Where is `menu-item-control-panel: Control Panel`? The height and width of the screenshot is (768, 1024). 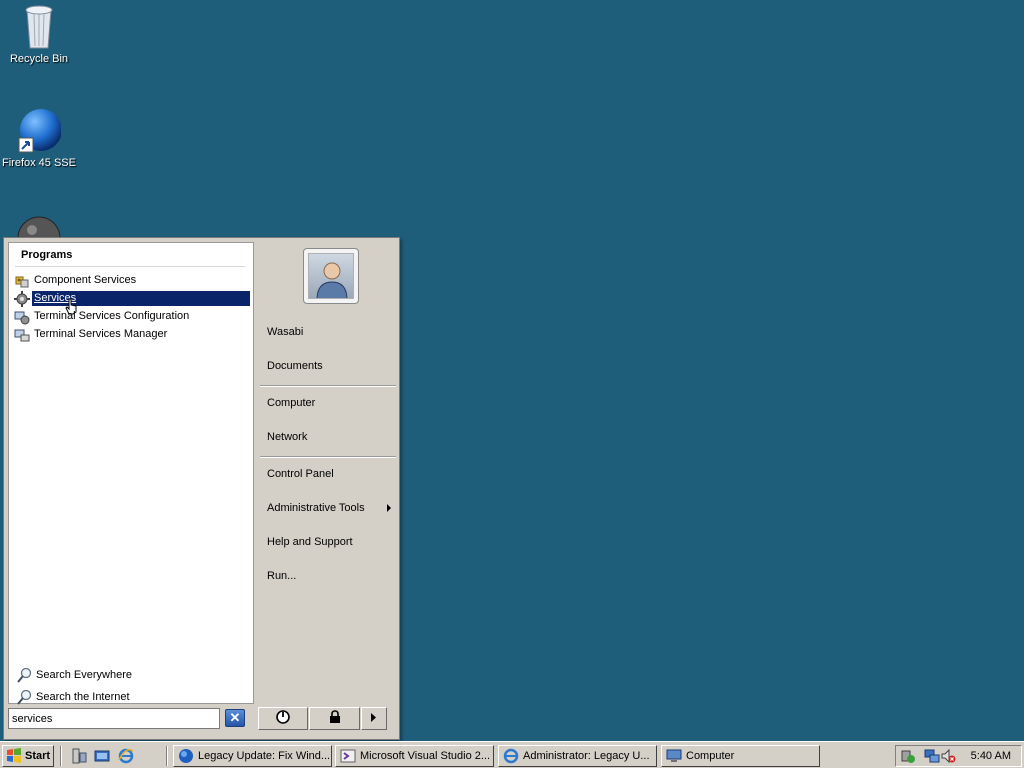
menu-item-control-panel: Control Panel is located at coordinates (331, 474).